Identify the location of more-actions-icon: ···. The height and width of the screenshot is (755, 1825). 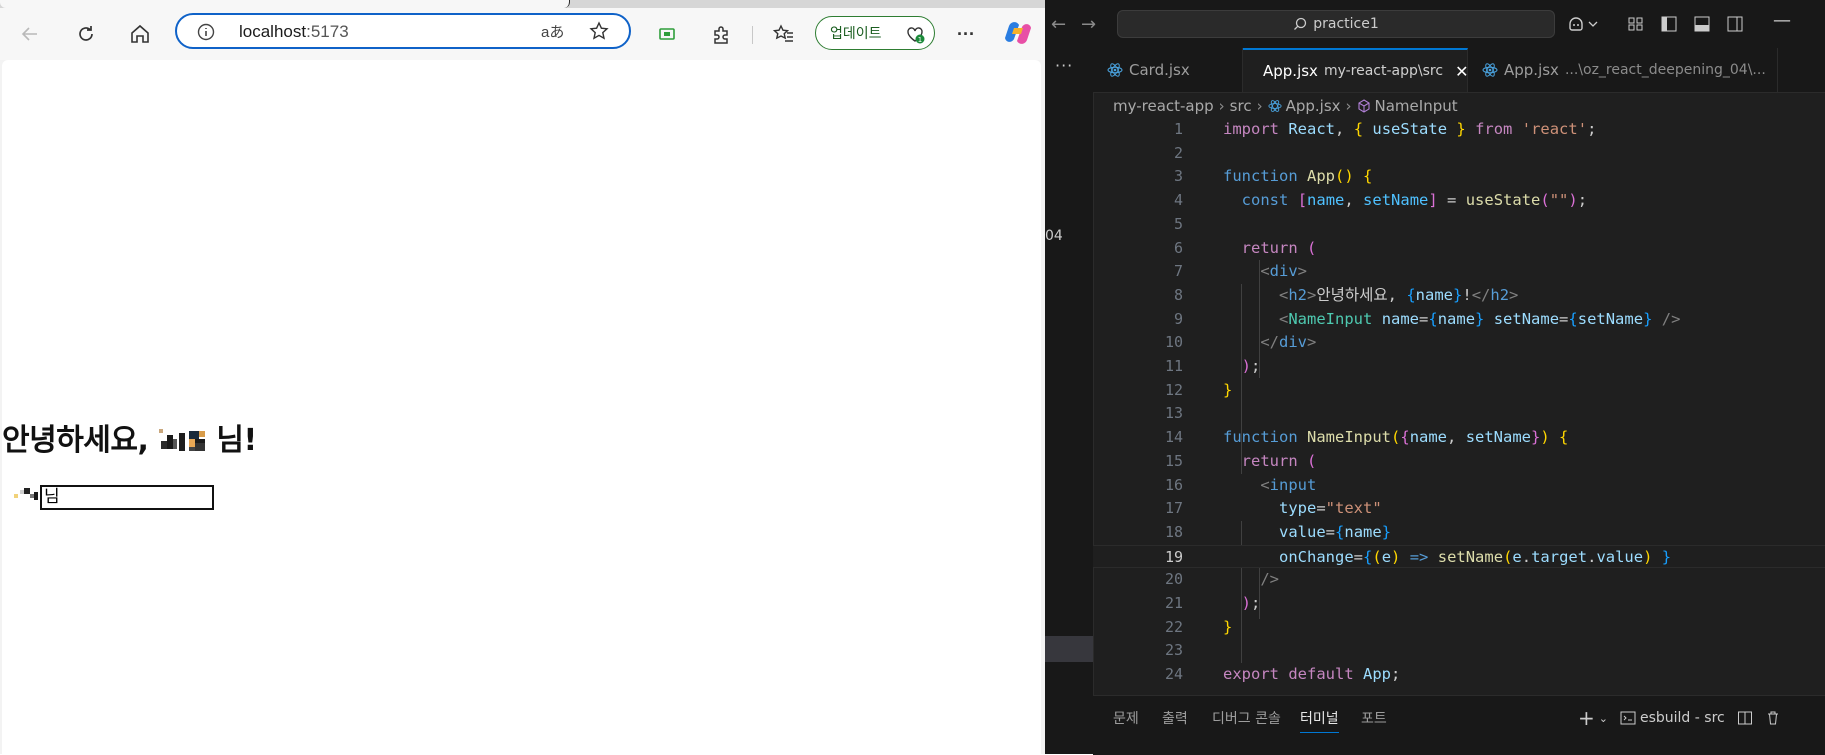
(1064, 65).